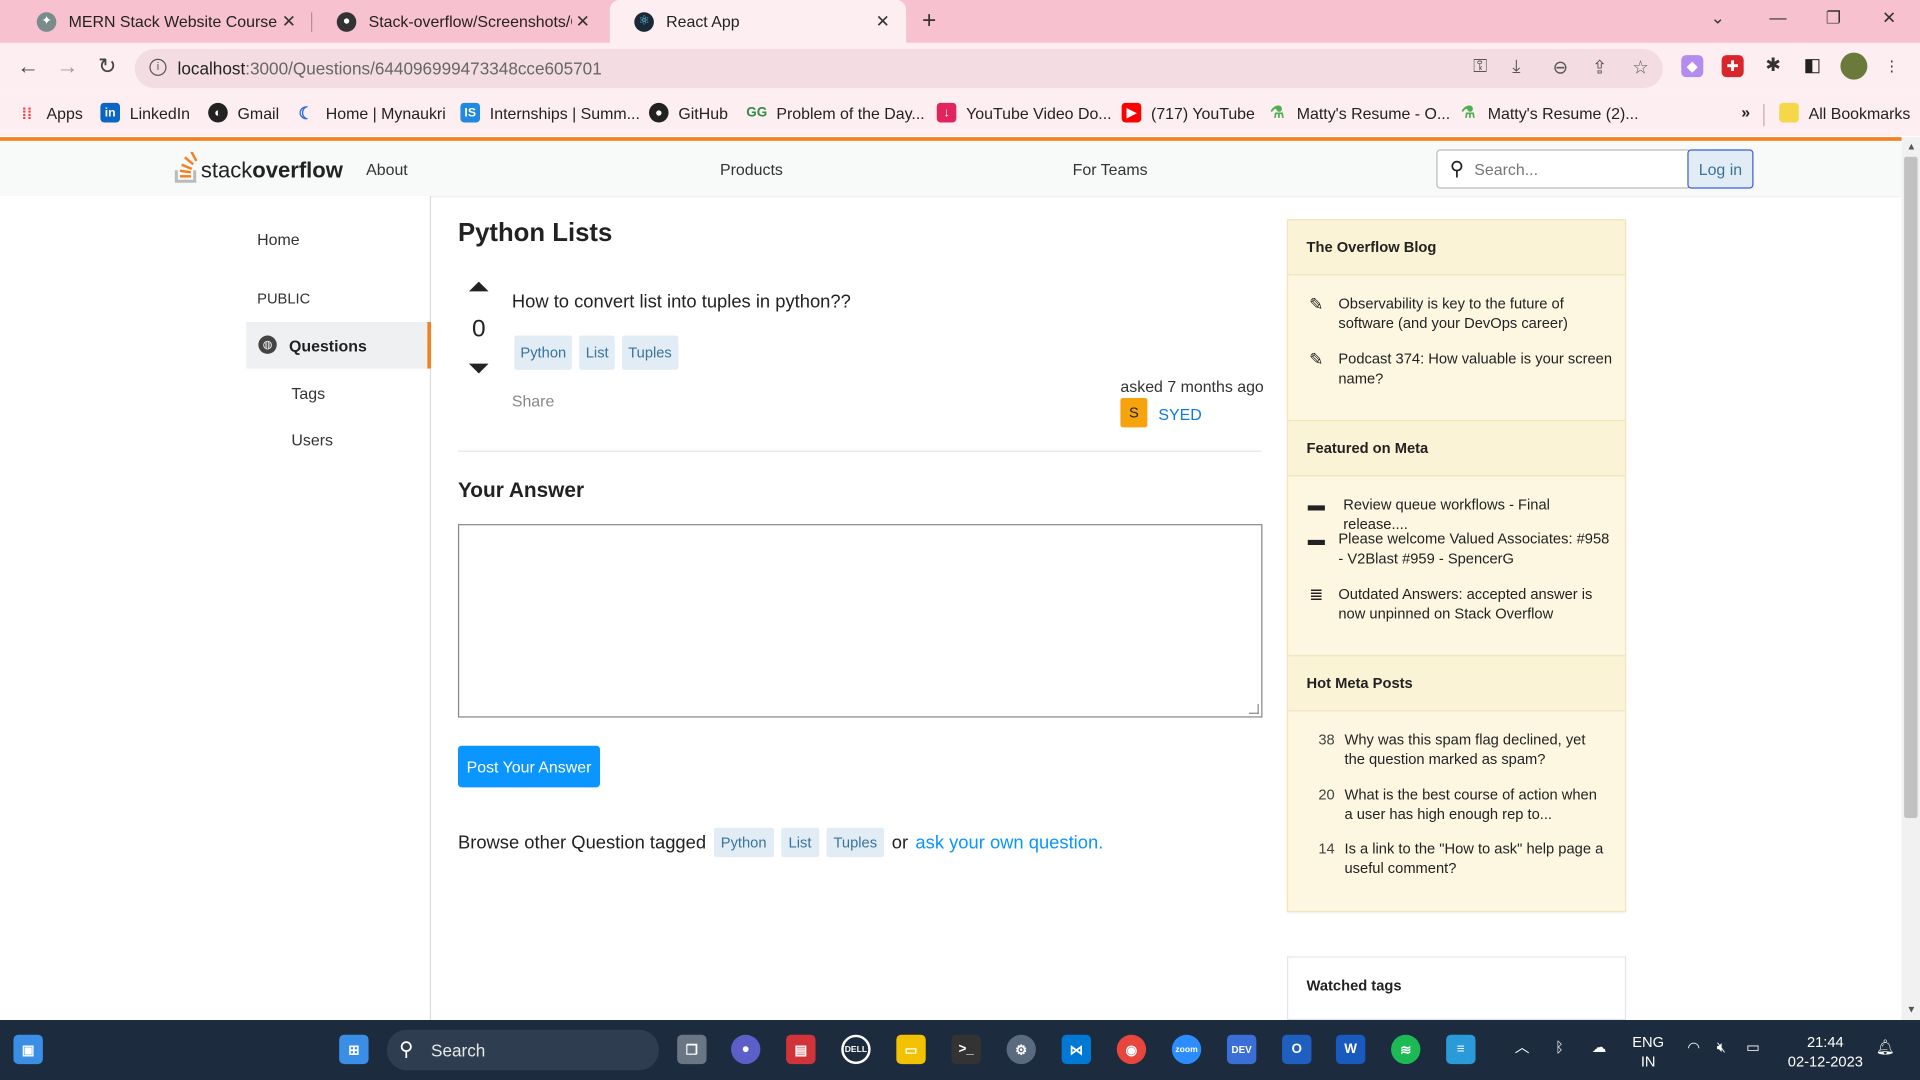 The width and height of the screenshot is (1920, 1080). What do you see at coordinates (1578, 169) in the screenshot?
I see `search-input` at bounding box center [1578, 169].